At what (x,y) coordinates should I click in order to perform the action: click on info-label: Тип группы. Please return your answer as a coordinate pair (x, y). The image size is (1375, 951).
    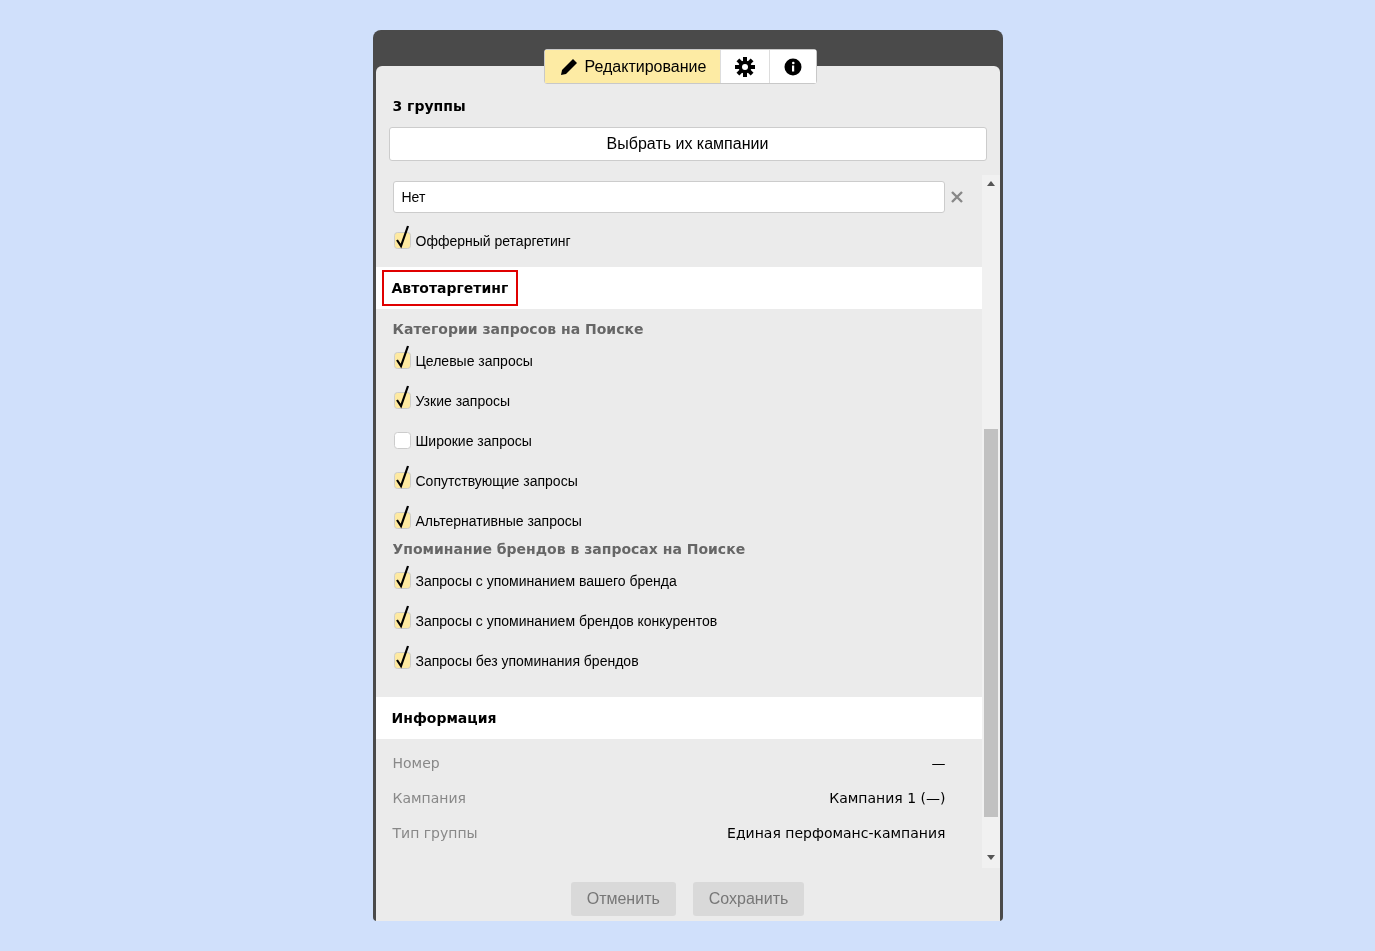
    Looking at the image, I should click on (435, 834).